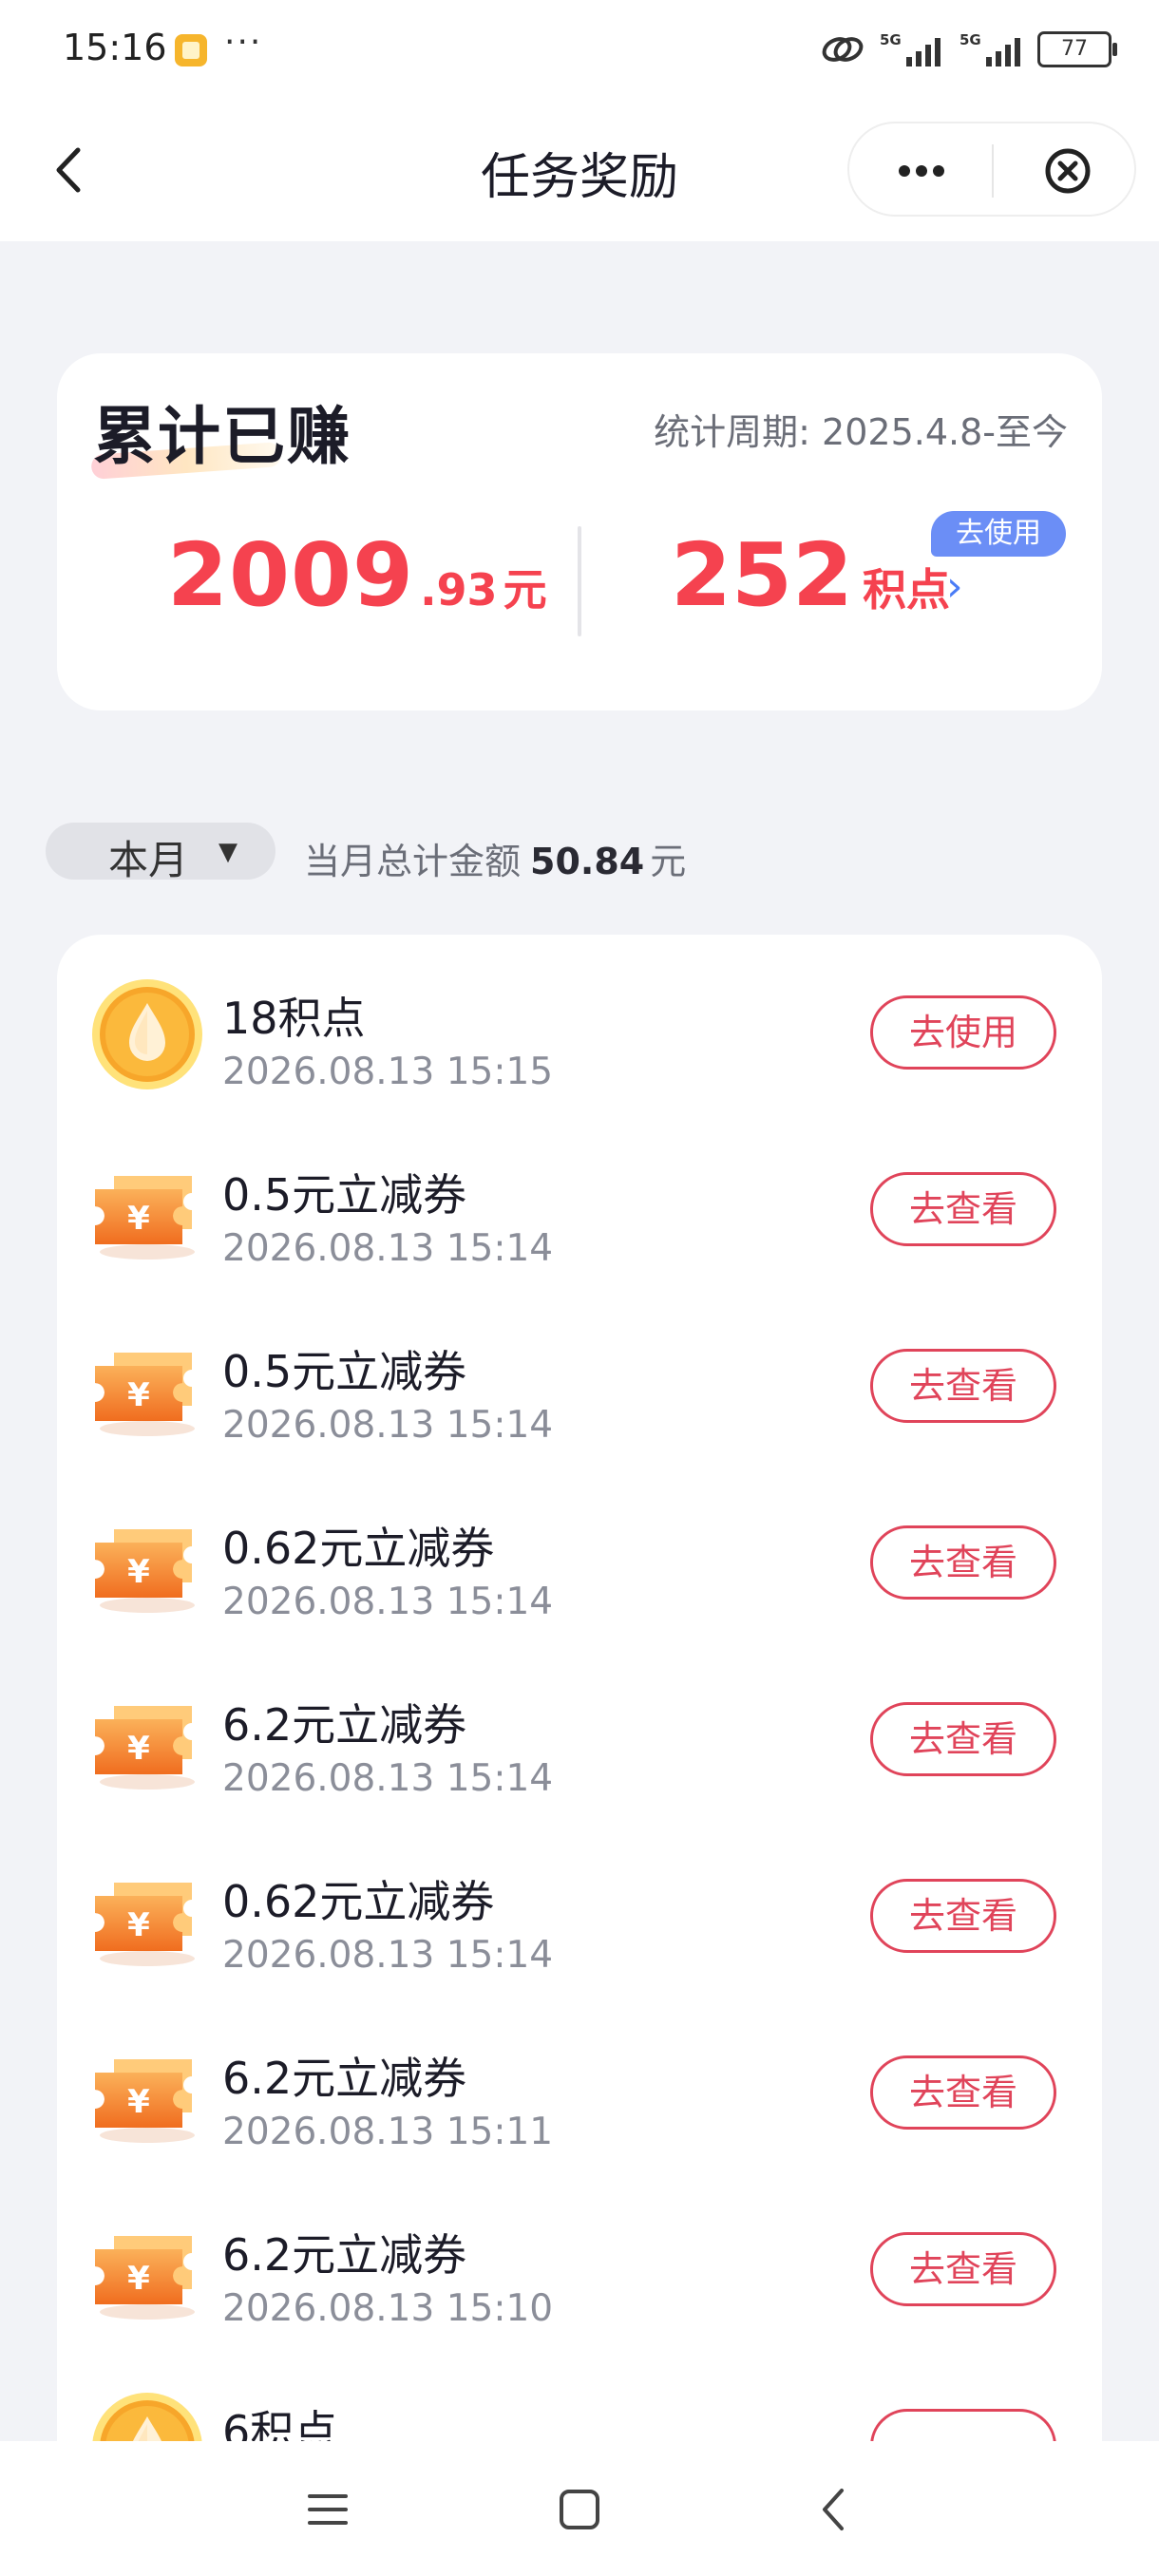 The width and height of the screenshot is (1159, 2576). What do you see at coordinates (579, 2284) in the screenshot?
I see `reward-list-item: ¥6.2元立减券 2026.08.13 15:10 去查看` at bounding box center [579, 2284].